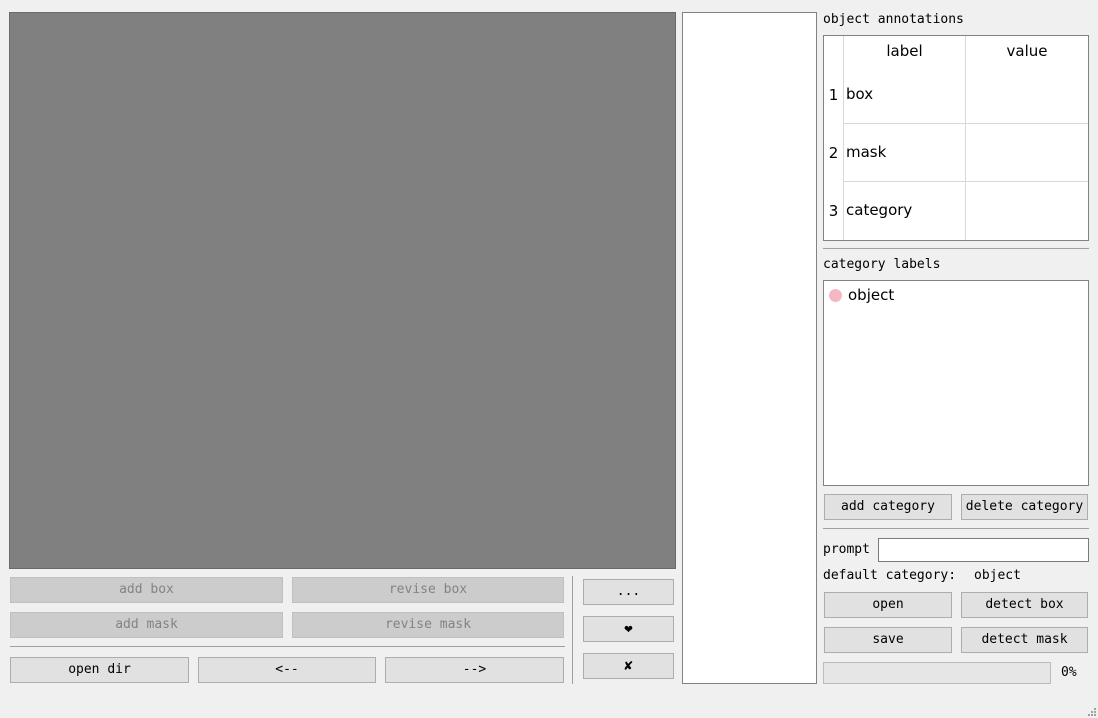 The width and height of the screenshot is (1098, 718). What do you see at coordinates (833, 211) in the screenshot?
I see `row-index: 3` at bounding box center [833, 211].